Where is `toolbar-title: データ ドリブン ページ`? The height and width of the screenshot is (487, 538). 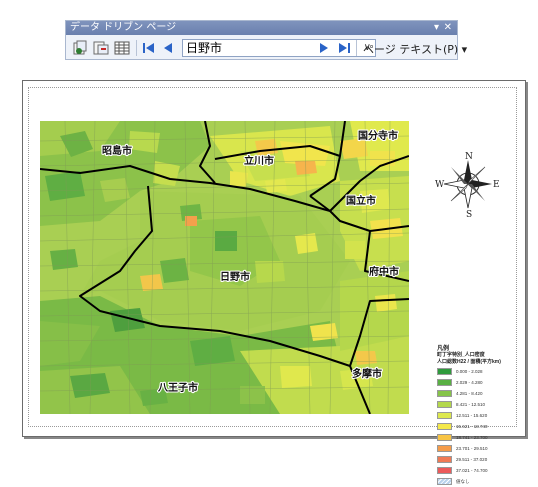
toolbar-title: データ ドリブン ページ is located at coordinates (123, 27).